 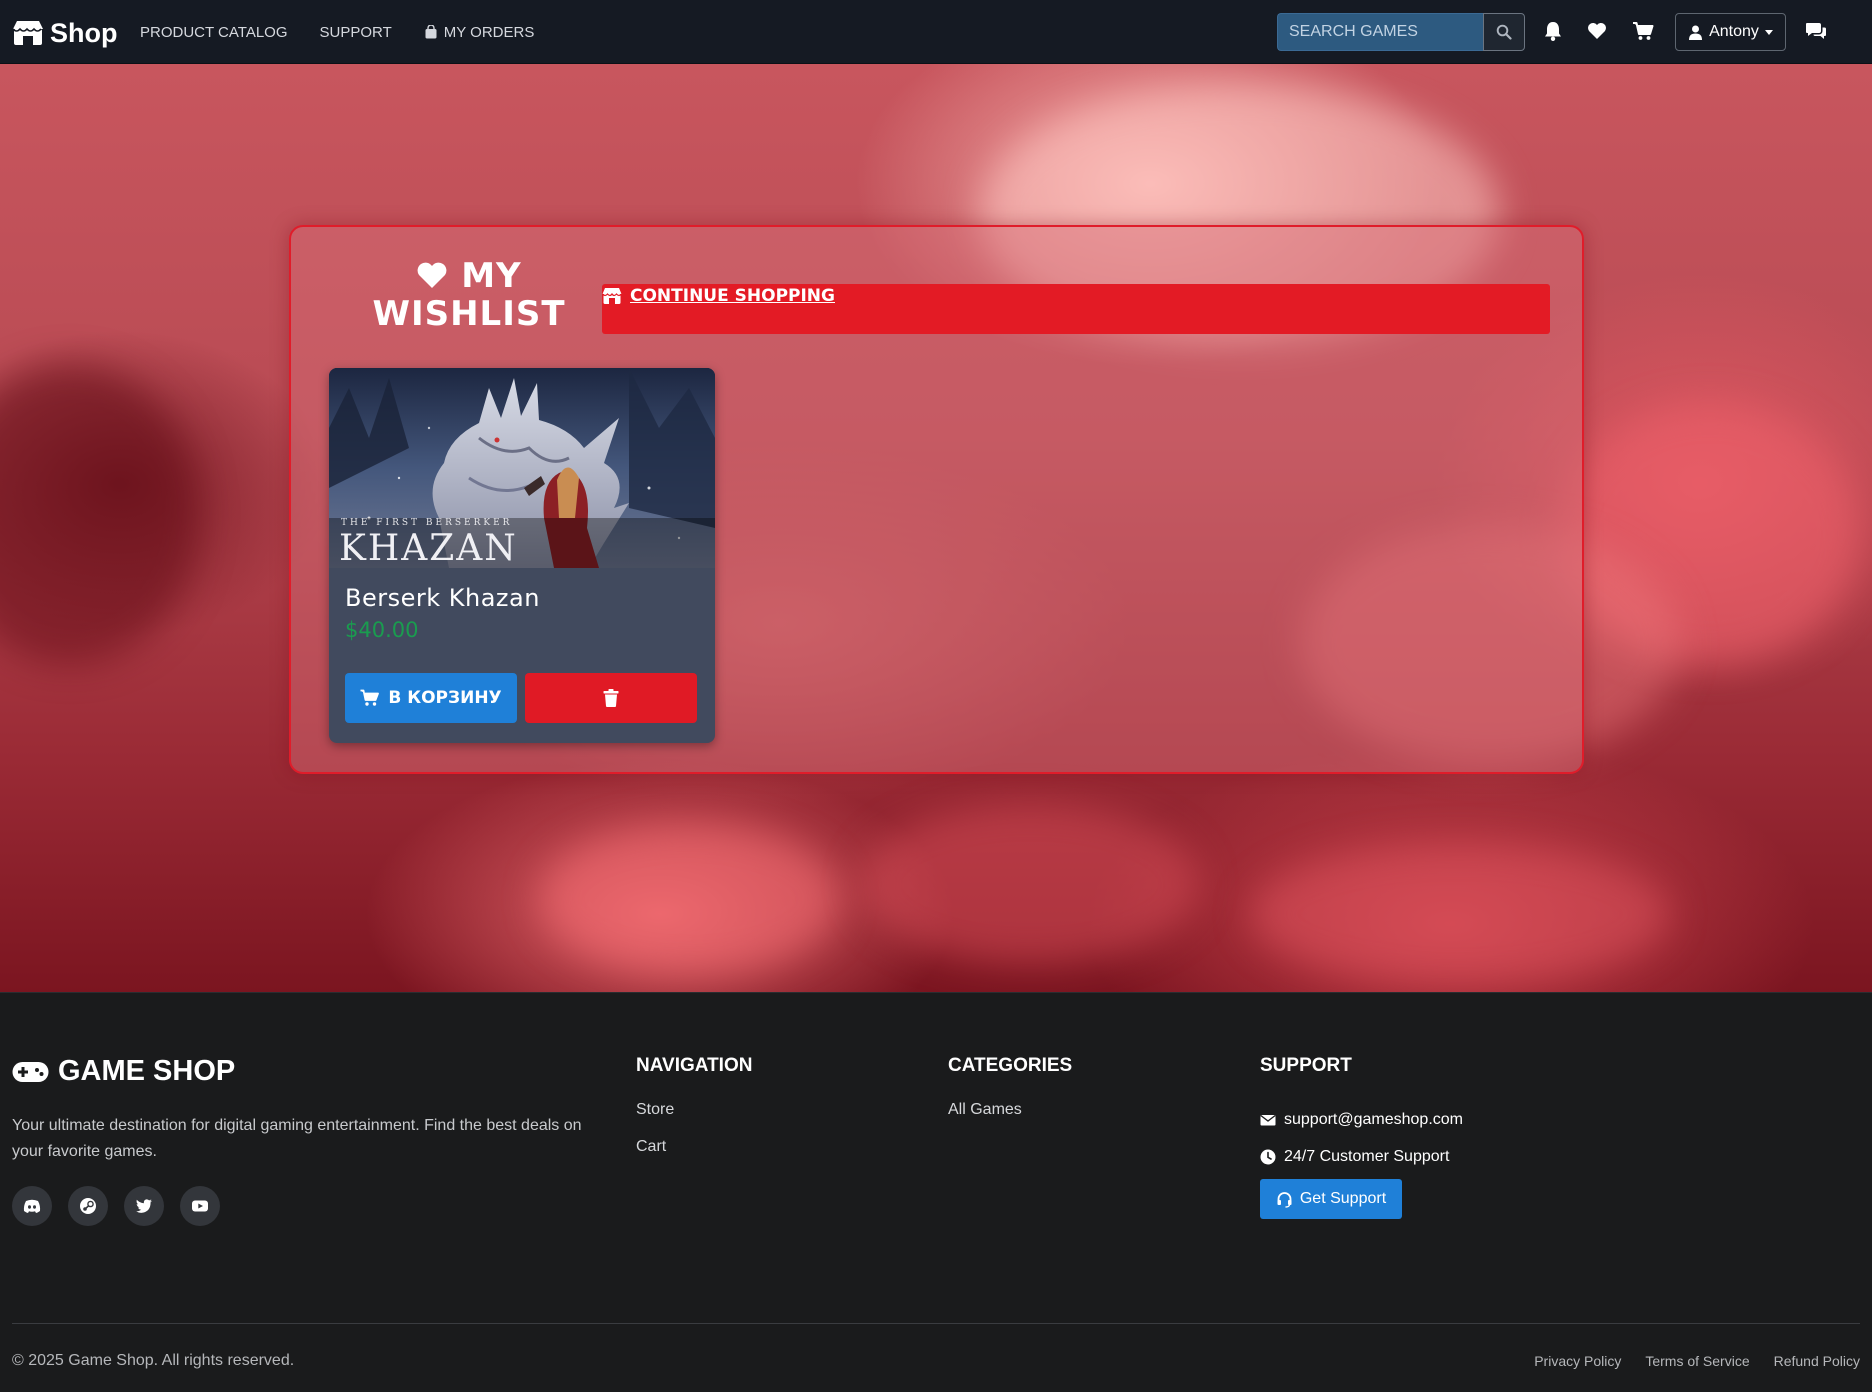 I want to click on nav-product-catalog-label: PRODUCT CATALOG, so click(x=214, y=32).